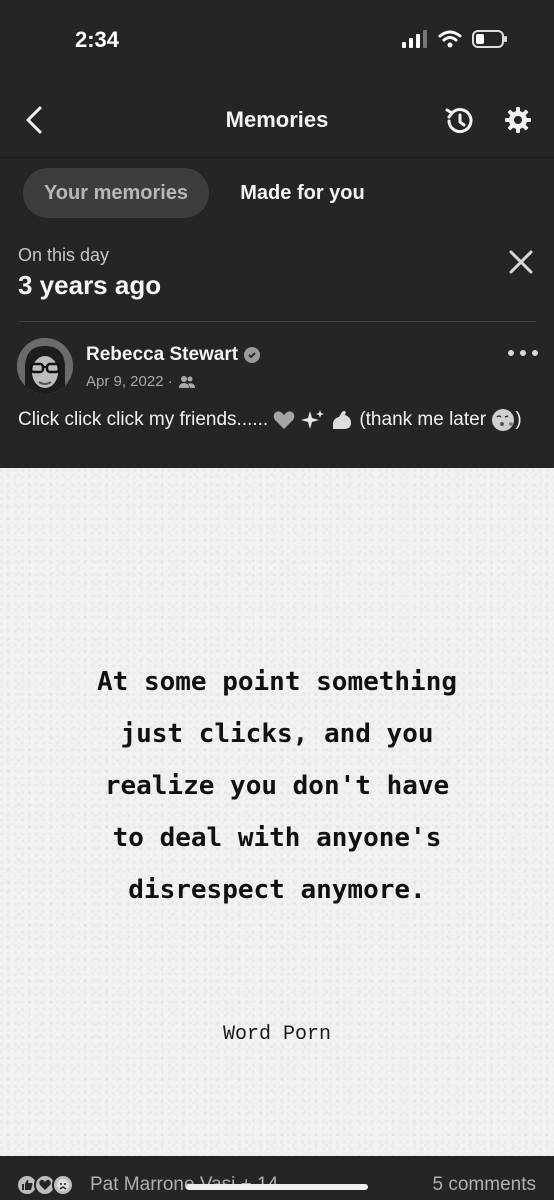 Image resolution: width=554 pixels, height=1200 pixels. What do you see at coordinates (518, 419) in the screenshot?
I see `caption-text-3: )` at bounding box center [518, 419].